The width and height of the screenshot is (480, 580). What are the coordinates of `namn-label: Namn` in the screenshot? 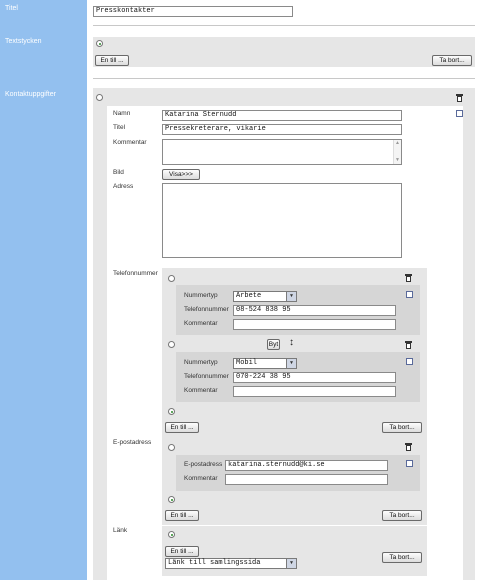 It's located at (122, 113).